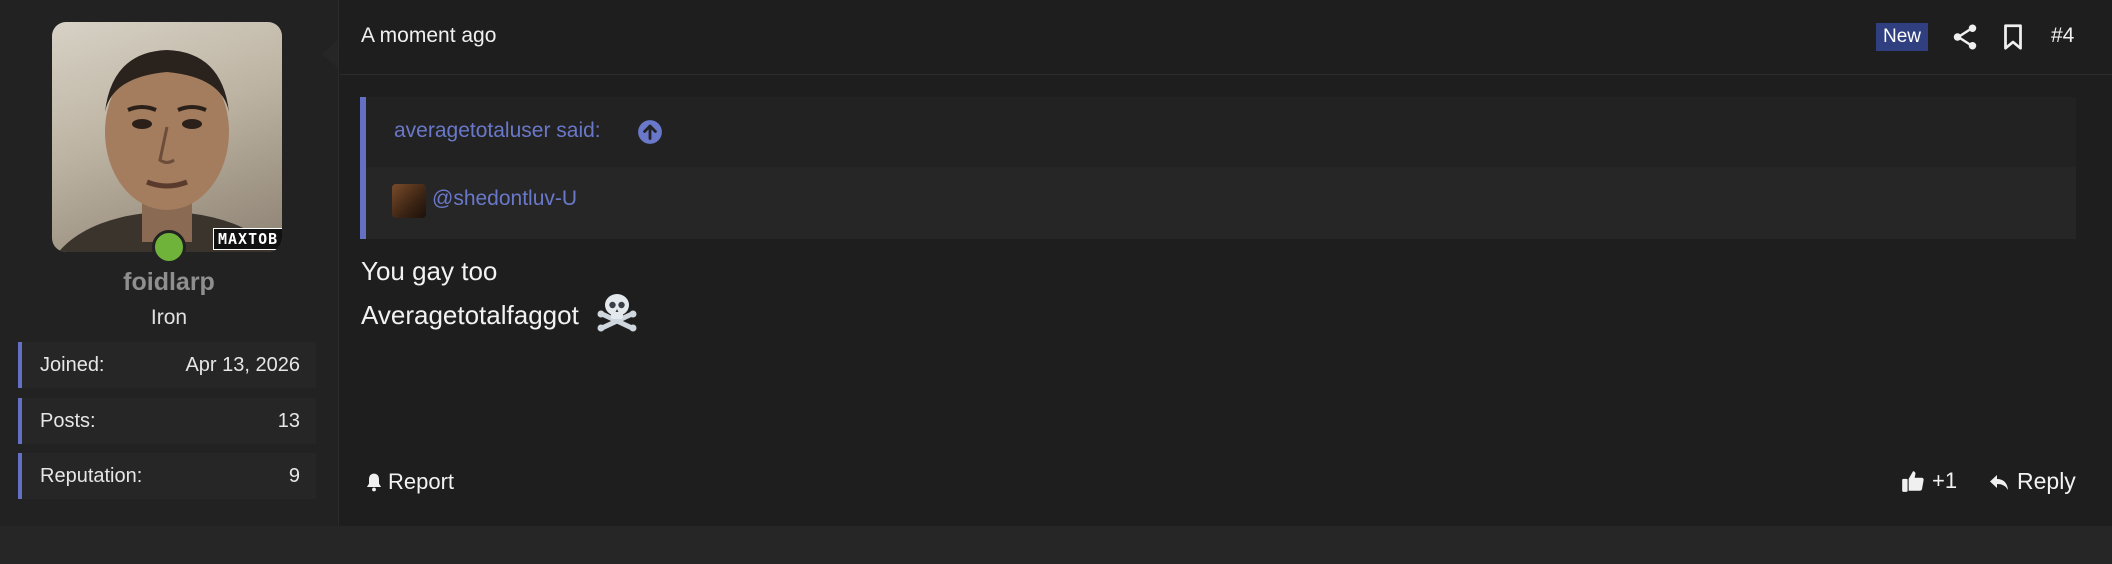  I want to click on avatar: MAXTOB, so click(167, 137).